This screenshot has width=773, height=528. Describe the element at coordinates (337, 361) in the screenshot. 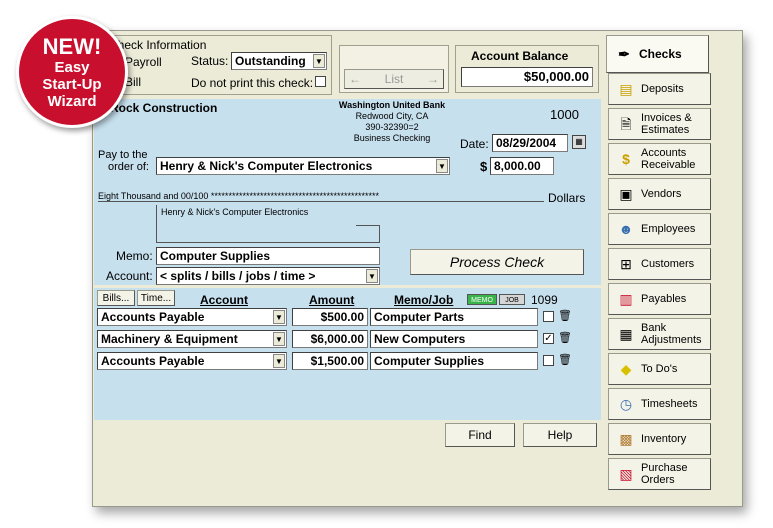

I see `split-amount-value: $1,500.00` at that location.